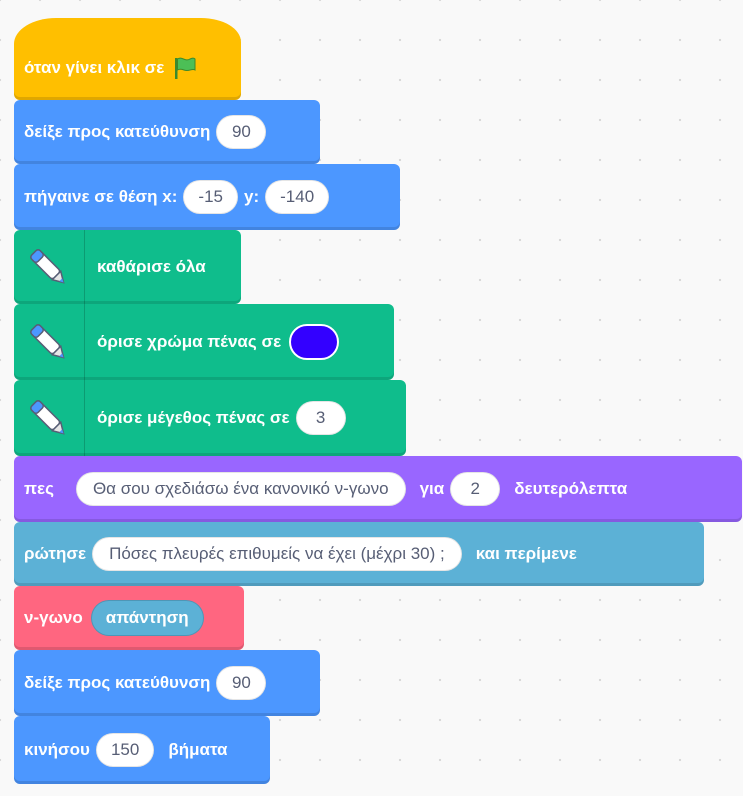 Image resolution: width=743 pixels, height=796 pixels. Describe the element at coordinates (314, 342) in the screenshot. I see `pen-color-swatch` at that location.